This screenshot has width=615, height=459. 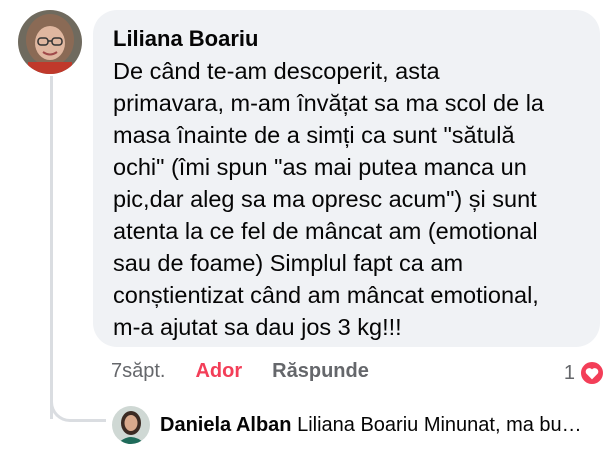 What do you see at coordinates (218, 371) in the screenshot?
I see `like-button: Ador` at bounding box center [218, 371].